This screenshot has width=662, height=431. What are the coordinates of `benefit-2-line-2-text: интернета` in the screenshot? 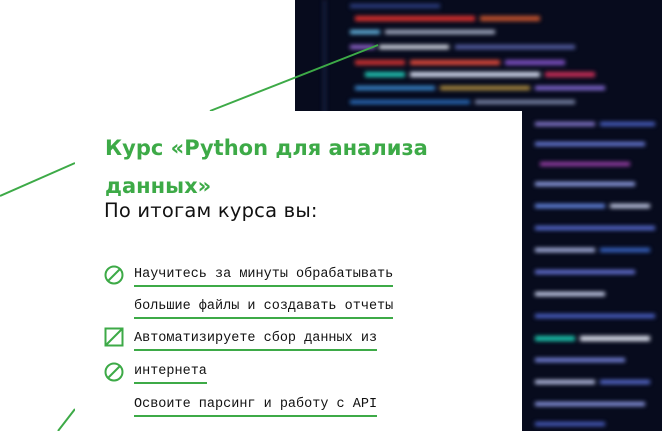 It's located at (170, 371).